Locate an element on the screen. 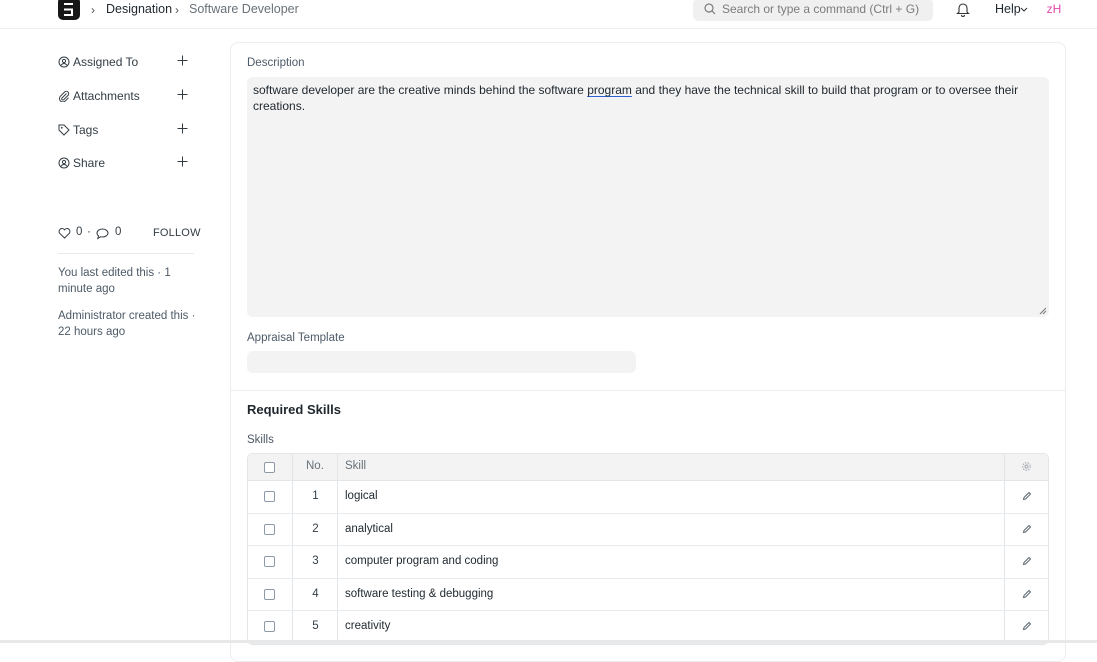  sidebar-item-label: Attachments is located at coordinates (106, 96).